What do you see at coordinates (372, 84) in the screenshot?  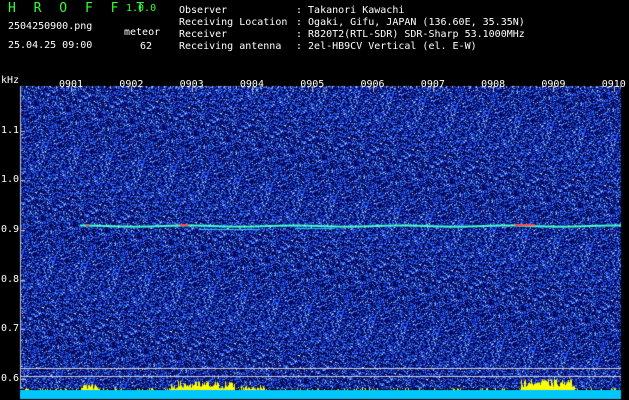 I see `x-tick-label: 0906` at bounding box center [372, 84].